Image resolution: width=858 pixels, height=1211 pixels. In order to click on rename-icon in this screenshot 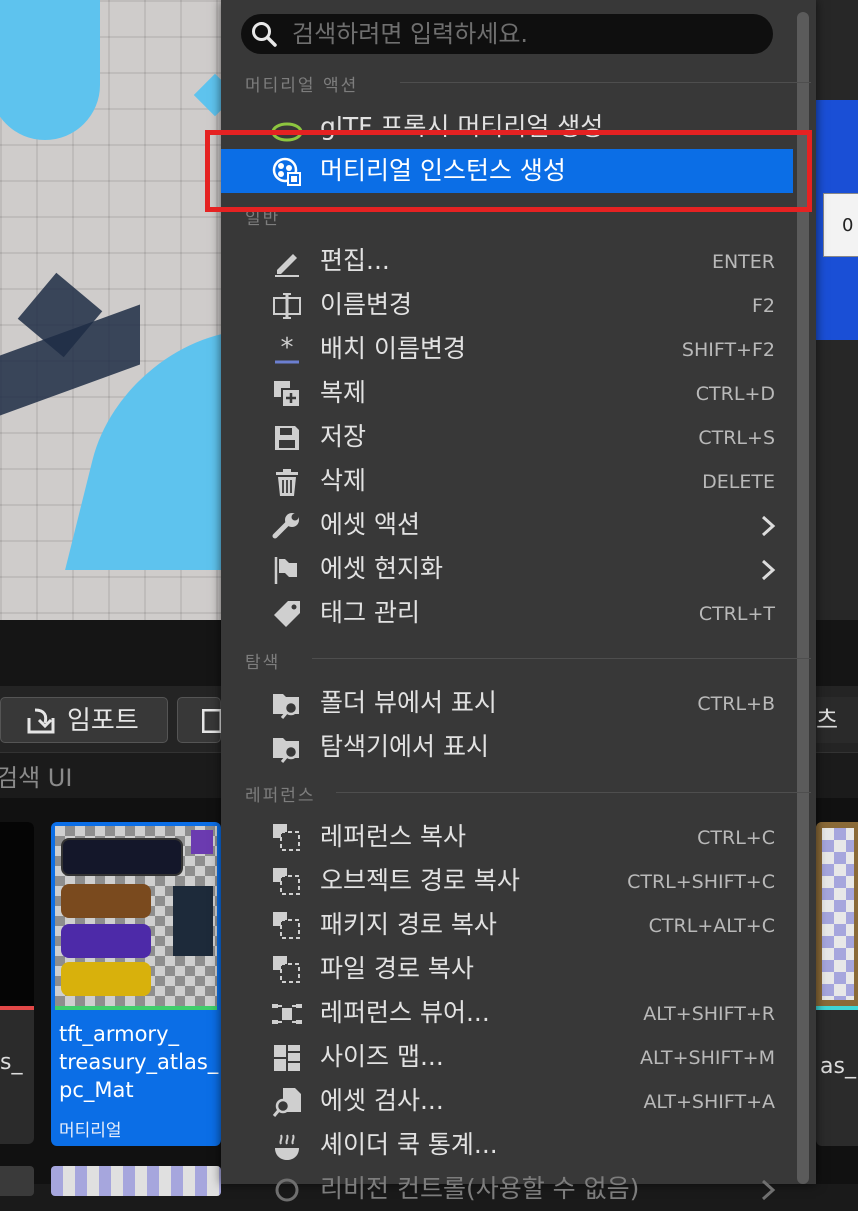, I will do `click(287, 306)`.